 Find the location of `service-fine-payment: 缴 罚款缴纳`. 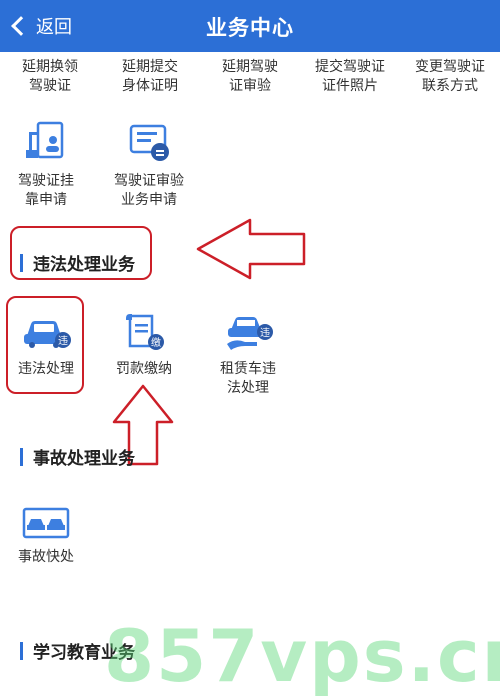

service-fine-payment: 缴 罚款缴纳 is located at coordinates (144, 345).